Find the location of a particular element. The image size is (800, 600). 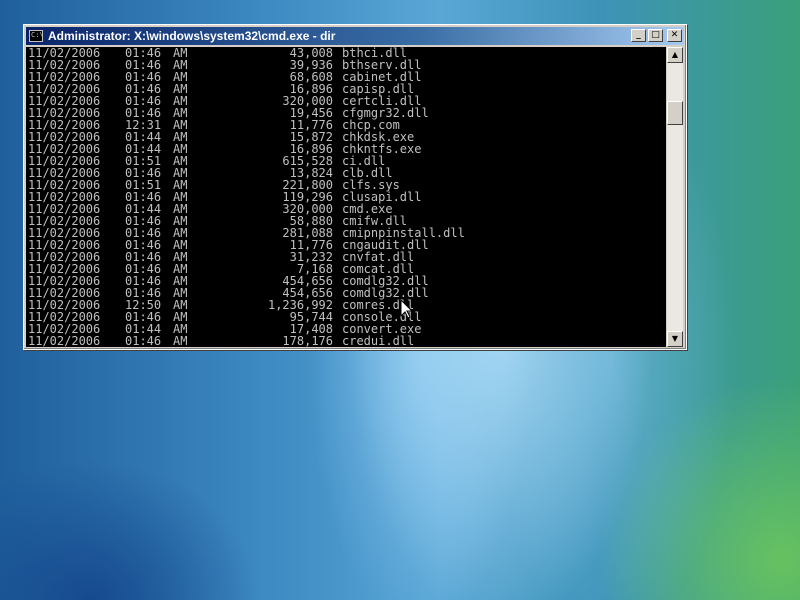

maximize-button: □ is located at coordinates (655, 35).